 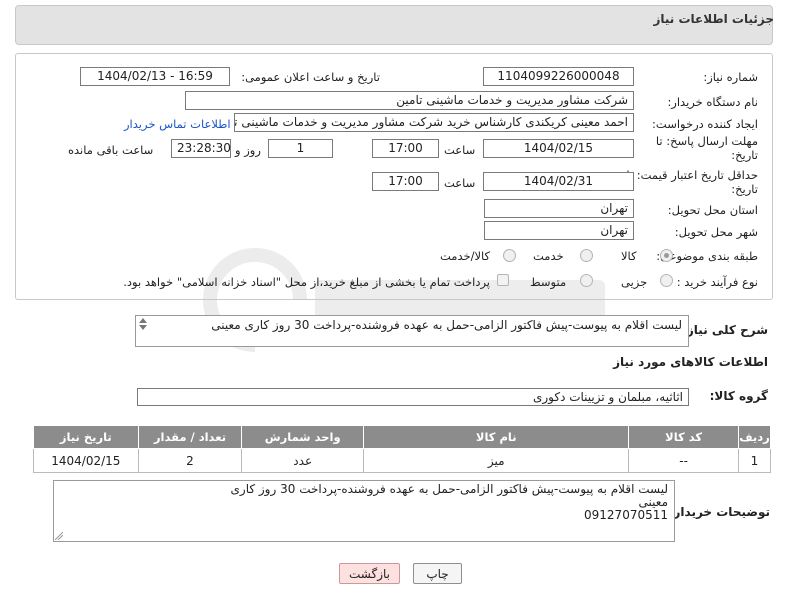 I want to click on cell-unit: عدد, so click(x=303, y=460).